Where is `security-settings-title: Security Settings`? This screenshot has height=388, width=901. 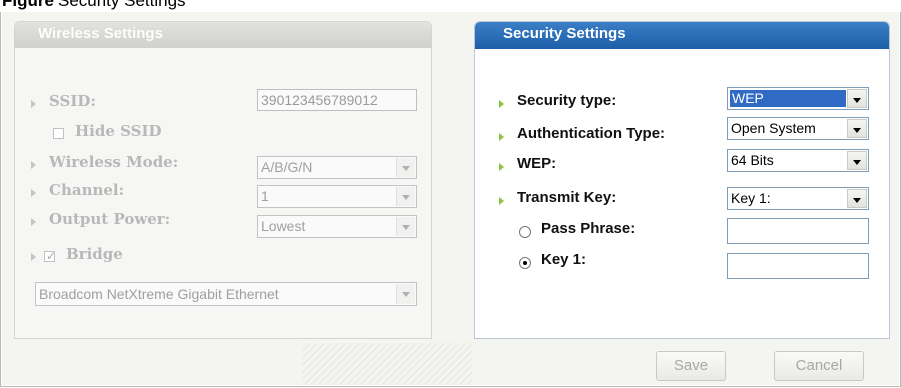 security-settings-title: Security Settings is located at coordinates (564, 33).